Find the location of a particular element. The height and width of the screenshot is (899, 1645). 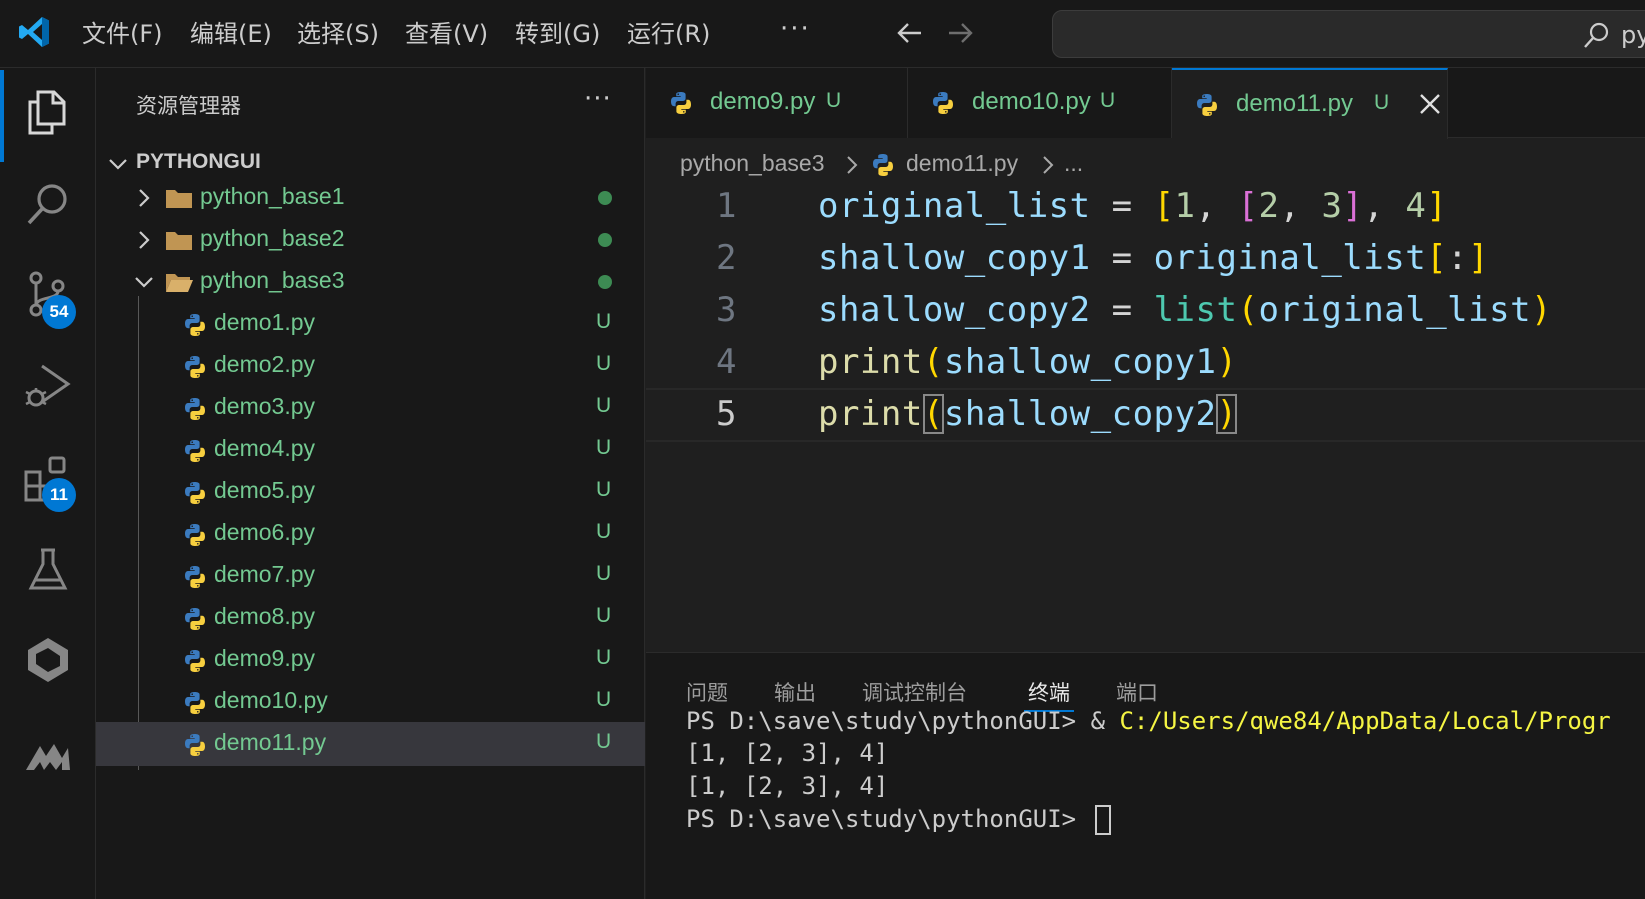

folder-label: python_base3 is located at coordinates (272, 280).